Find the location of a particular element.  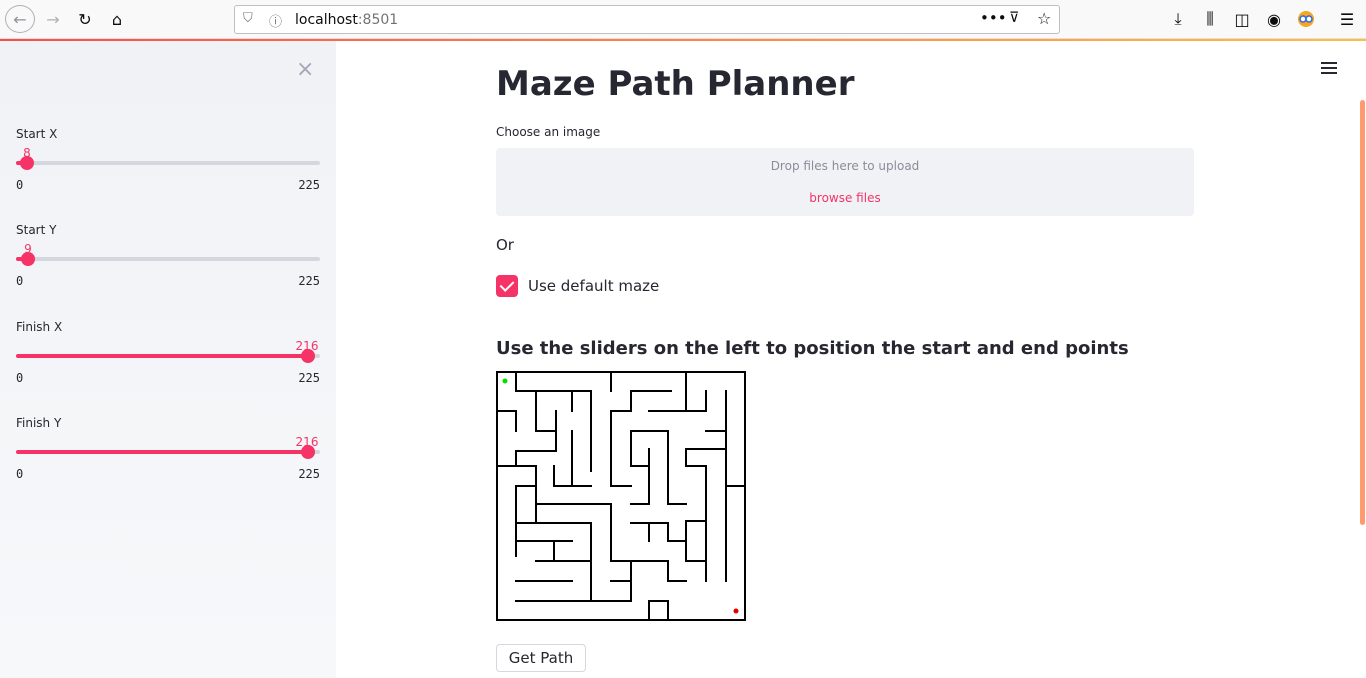

account-icon: ◉ is located at coordinates (1274, 19).